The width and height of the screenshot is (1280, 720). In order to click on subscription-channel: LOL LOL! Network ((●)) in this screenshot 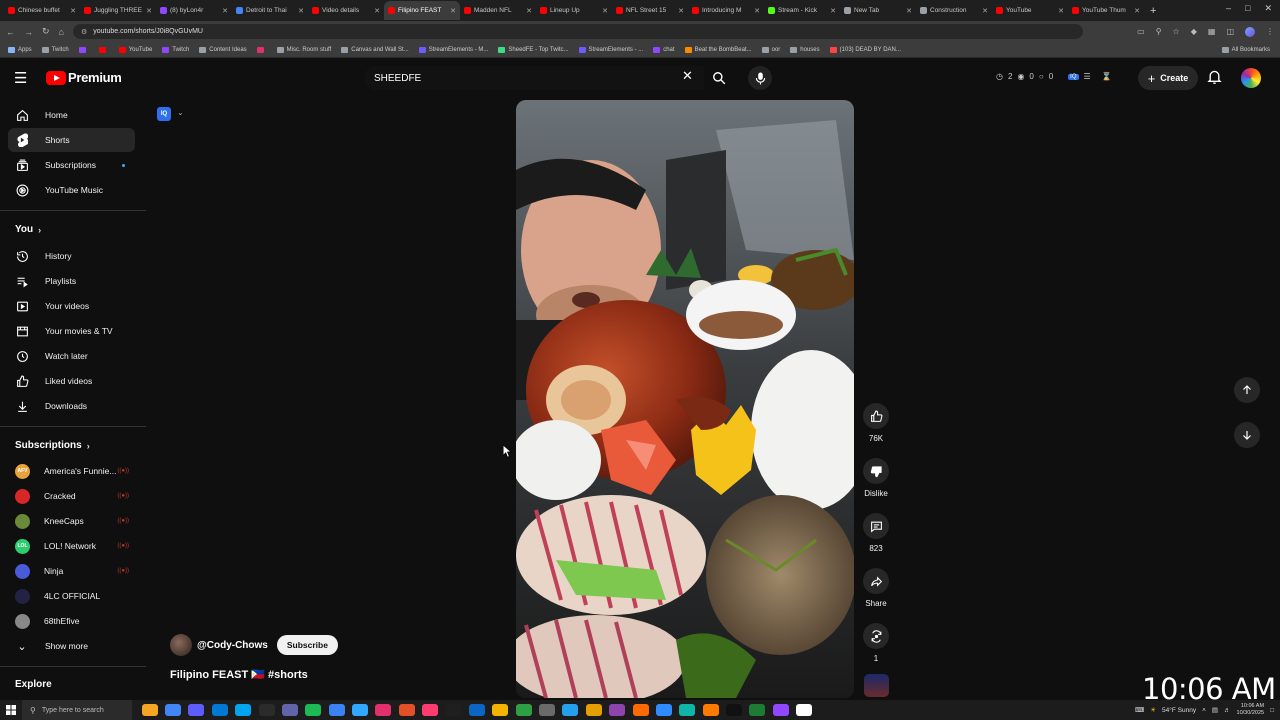, I will do `click(71, 546)`.